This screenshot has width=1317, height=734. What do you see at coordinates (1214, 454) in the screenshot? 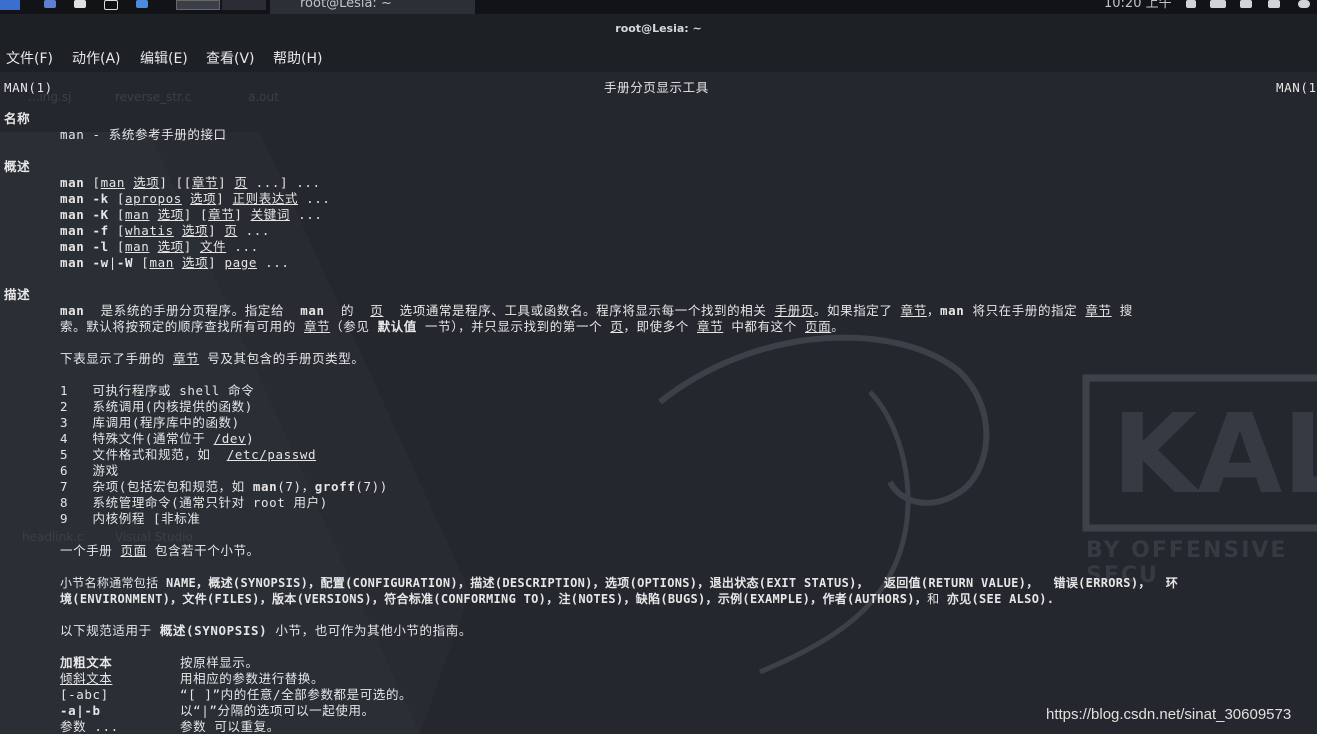
I see `wallpaper-brand: KAL` at bounding box center [1214, 454].